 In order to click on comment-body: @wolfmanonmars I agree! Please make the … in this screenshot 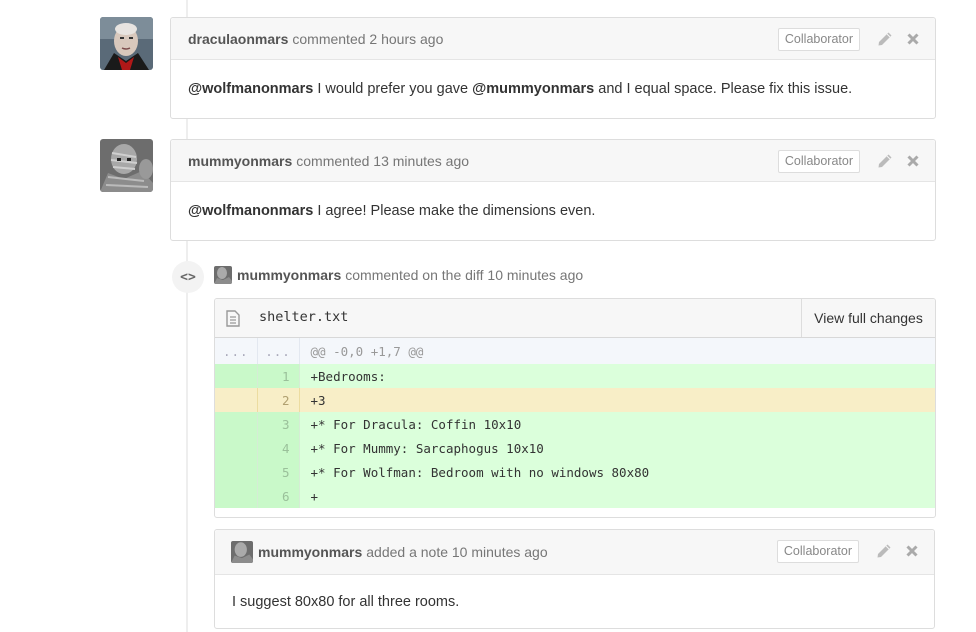, I will do `click(553, 211)`.